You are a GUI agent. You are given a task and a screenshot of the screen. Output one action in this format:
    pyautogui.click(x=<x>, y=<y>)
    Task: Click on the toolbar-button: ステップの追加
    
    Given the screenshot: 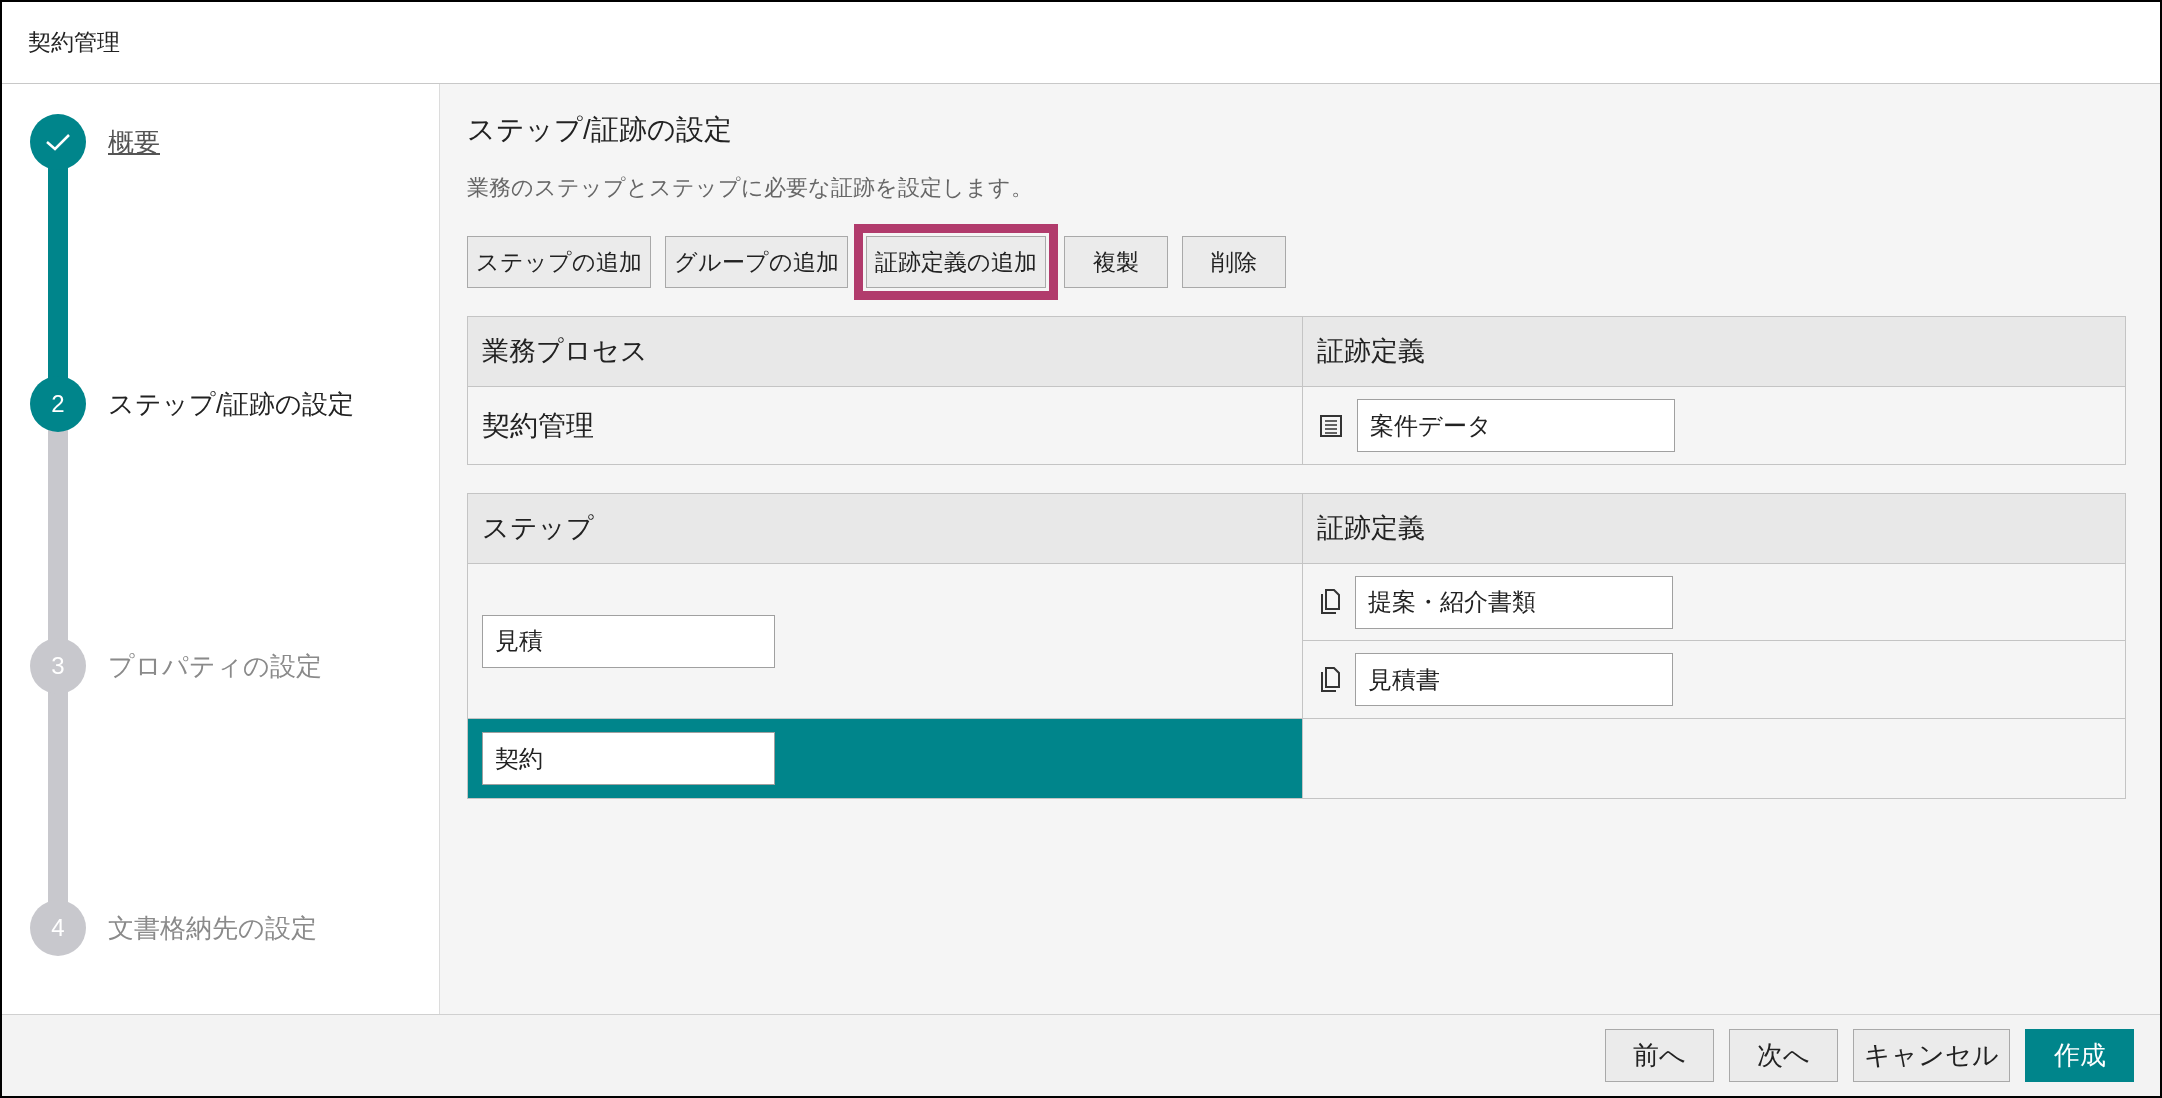 What is the action you would take?
    pyautogui.click(x=559, y=262)
    